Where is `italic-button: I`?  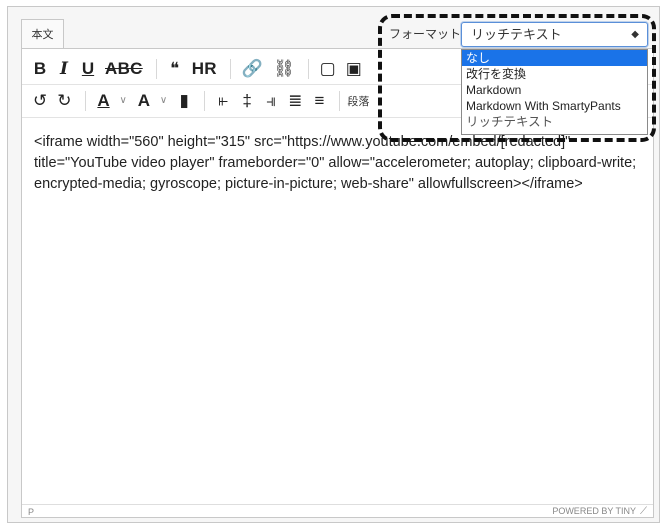
italic-button: I is located at coordinates (64, 69).